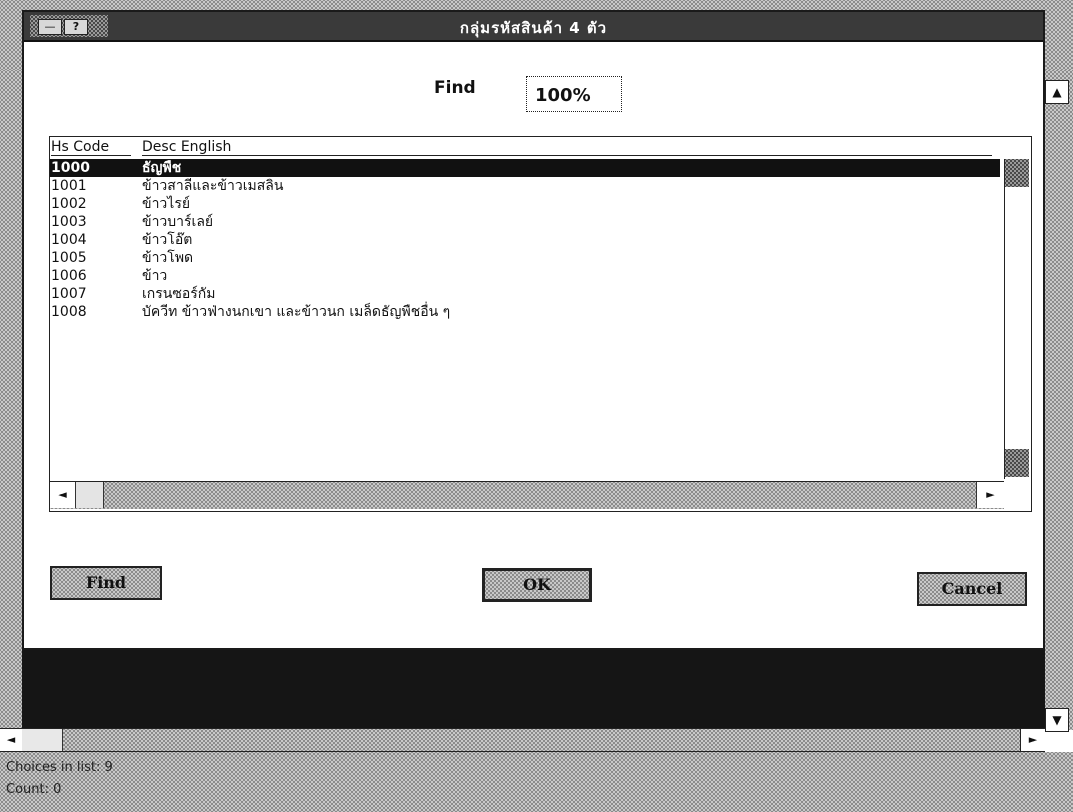  Describe the element at coordinates (525, 204) in the screenshot. I see `table-row: 1002 ข้าวไรย์` at that location.